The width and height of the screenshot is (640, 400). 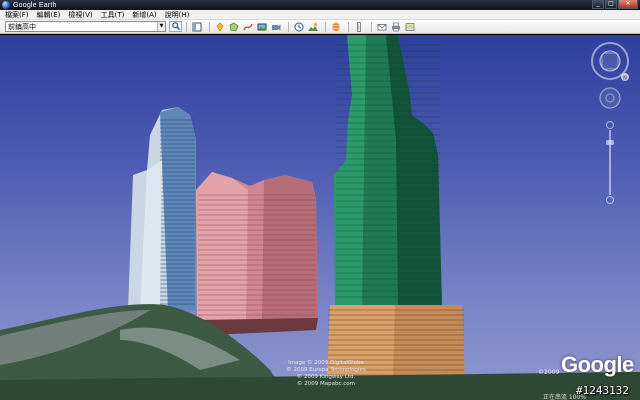 I want to click on search-history-dropdown: ▼, so click(x=161, y=26).